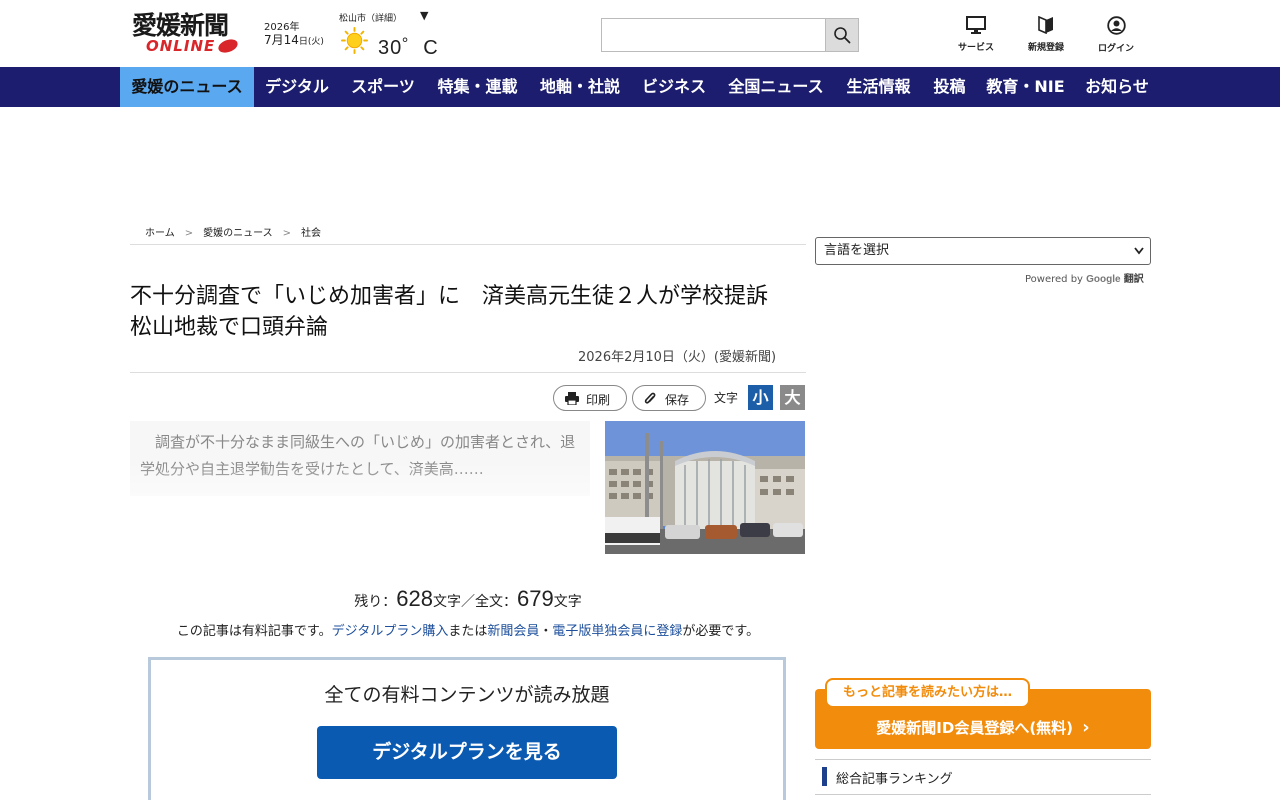  Describe the element at coordinates (460, 312) in the screenshot. I see `article-title: 不十分調査で「いじめ加害者」に 済美高元生徒２人が学校提訴 松山地裁で口頭弁論` at that location.